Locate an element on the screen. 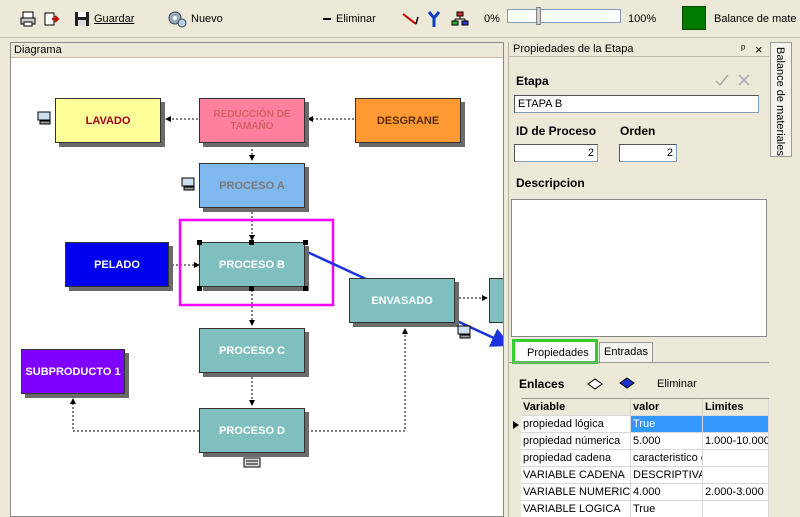 This screenshot has height=517, width=800. save-label: Guardar is located at coordinates (114, 19).